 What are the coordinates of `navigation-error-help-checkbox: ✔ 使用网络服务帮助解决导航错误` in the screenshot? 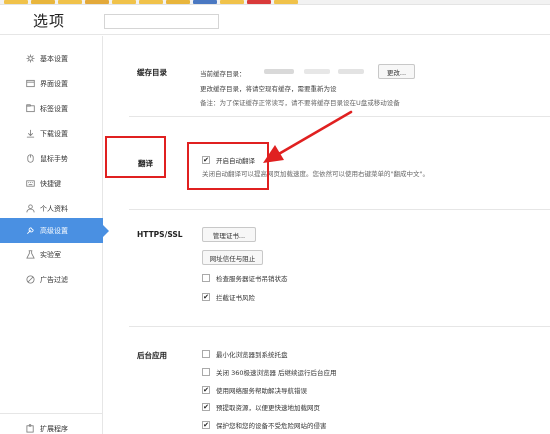 It's located at (254, 390).